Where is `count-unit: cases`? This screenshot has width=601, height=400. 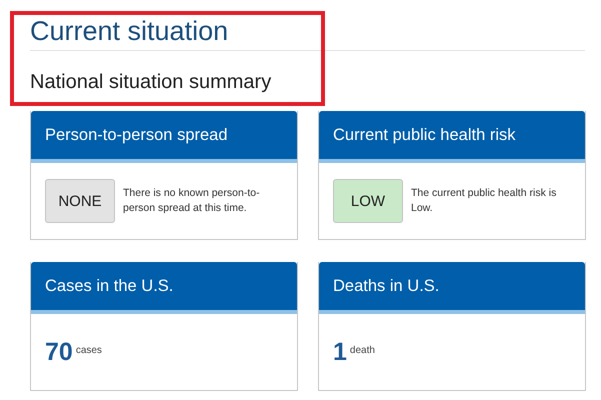 count-unit: cases is located at coordinates (89, 350).